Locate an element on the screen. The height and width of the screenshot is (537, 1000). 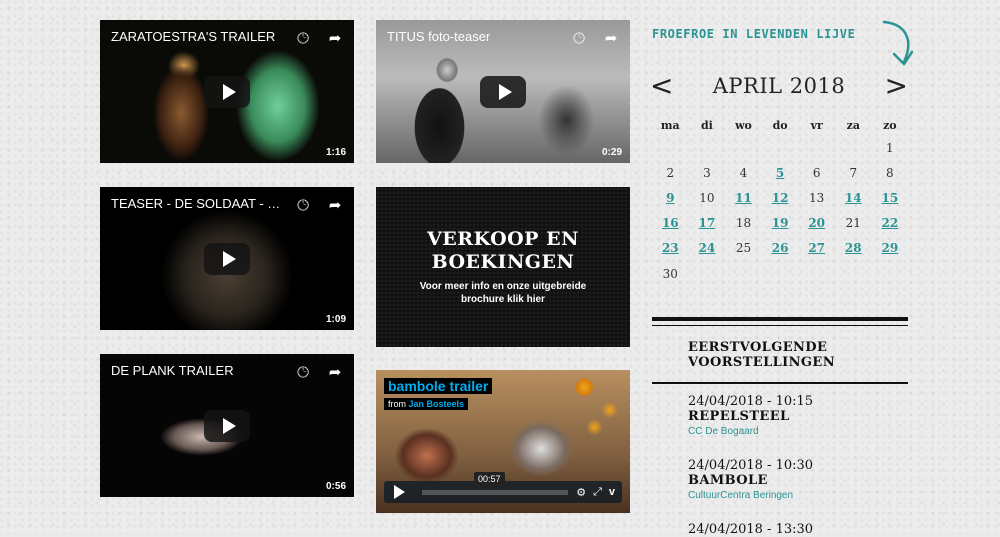
video-zaratoestra: ZARATOESTRA'S TRAILER 🕒︎ ➦ 1:16 is located at coordinates (227, 91).